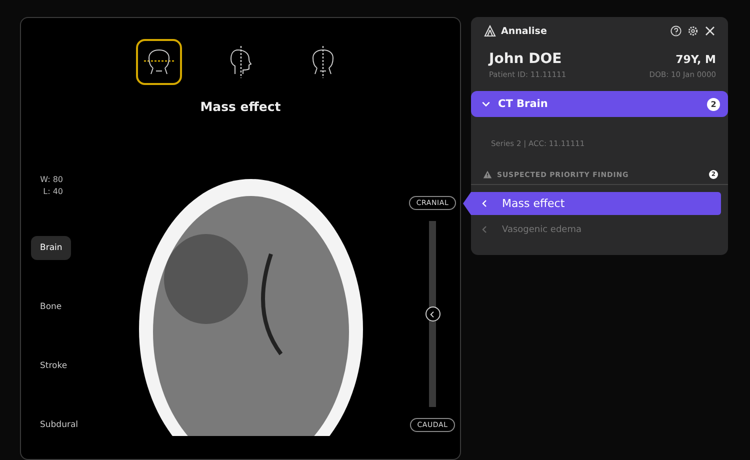 This screenshot has height=460, width=750. Describe the element at coordinates (524, 31) in the screenshot. I see `brand-name: Annalise` at that location.